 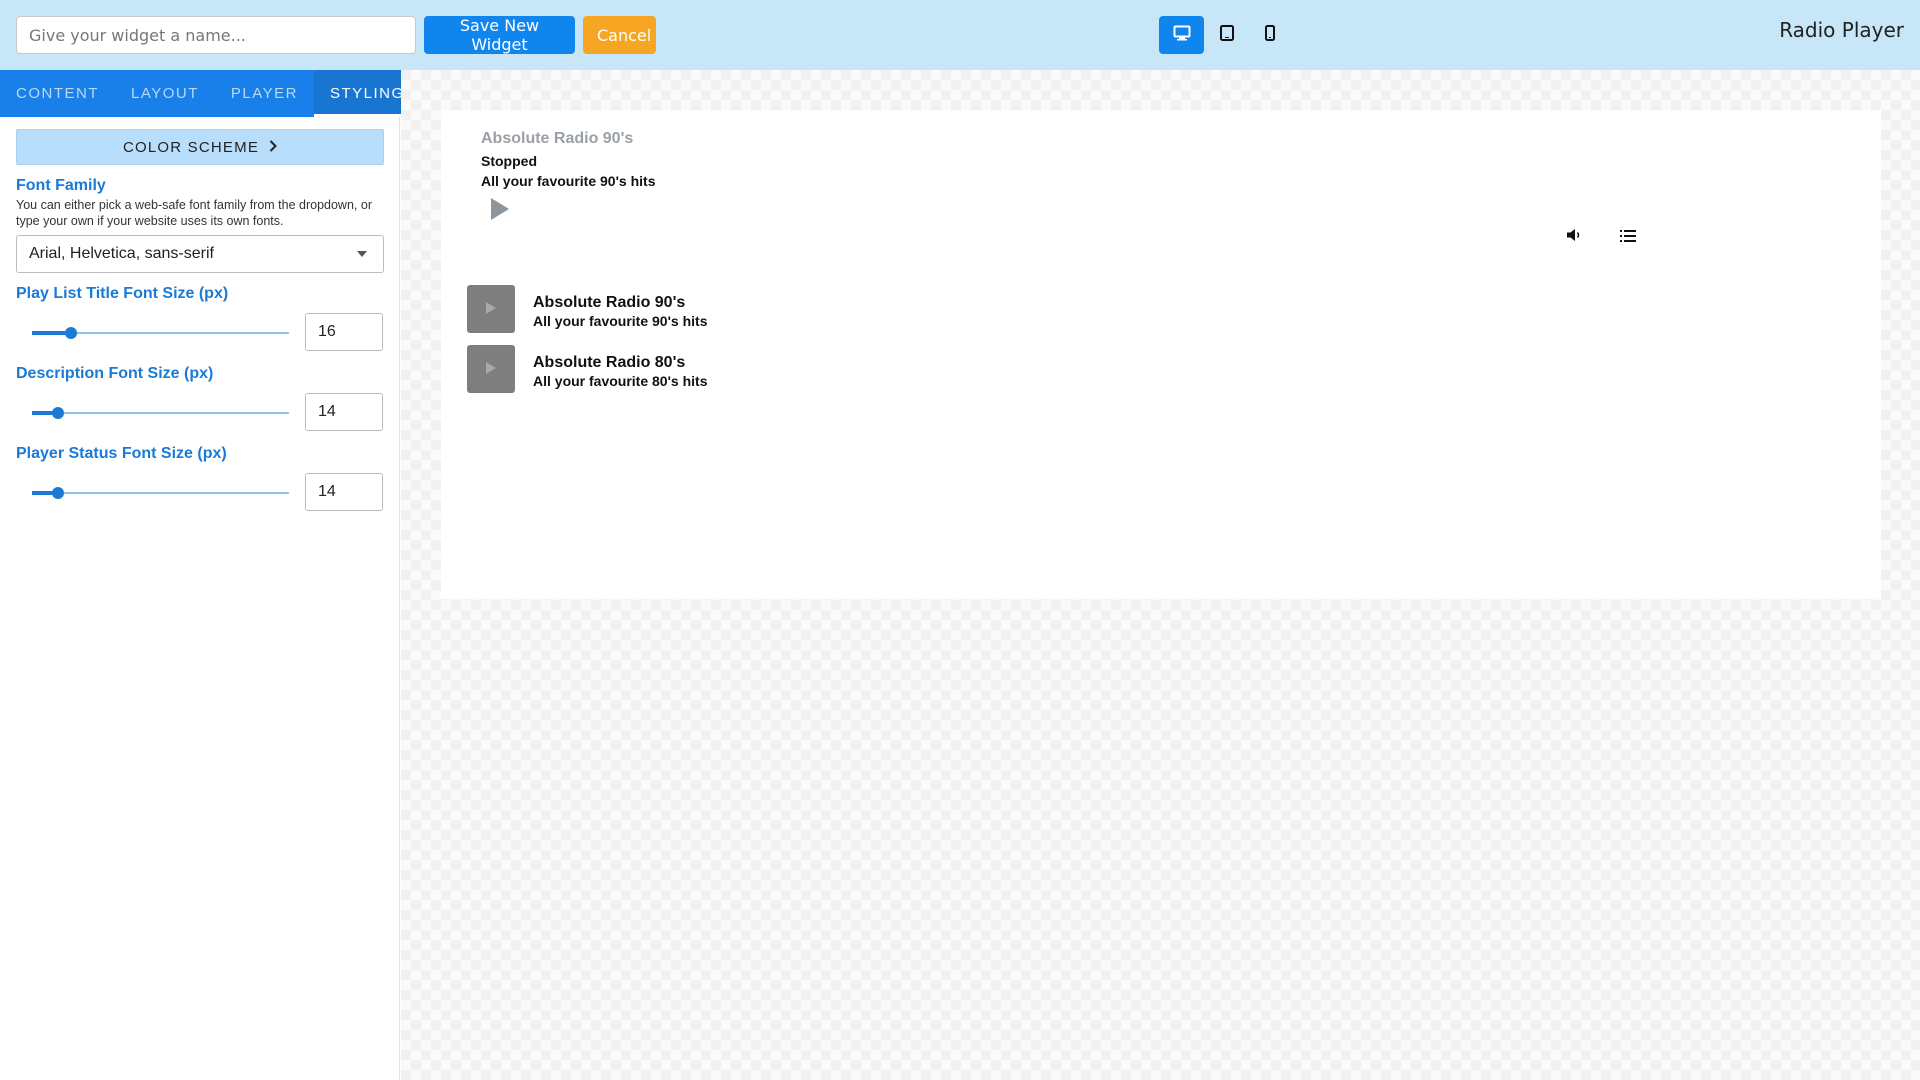 What do you see at coordinates (344, 492) in the screenshot?
I see `player-status-font-size-input` at bounding box center [344, 492].